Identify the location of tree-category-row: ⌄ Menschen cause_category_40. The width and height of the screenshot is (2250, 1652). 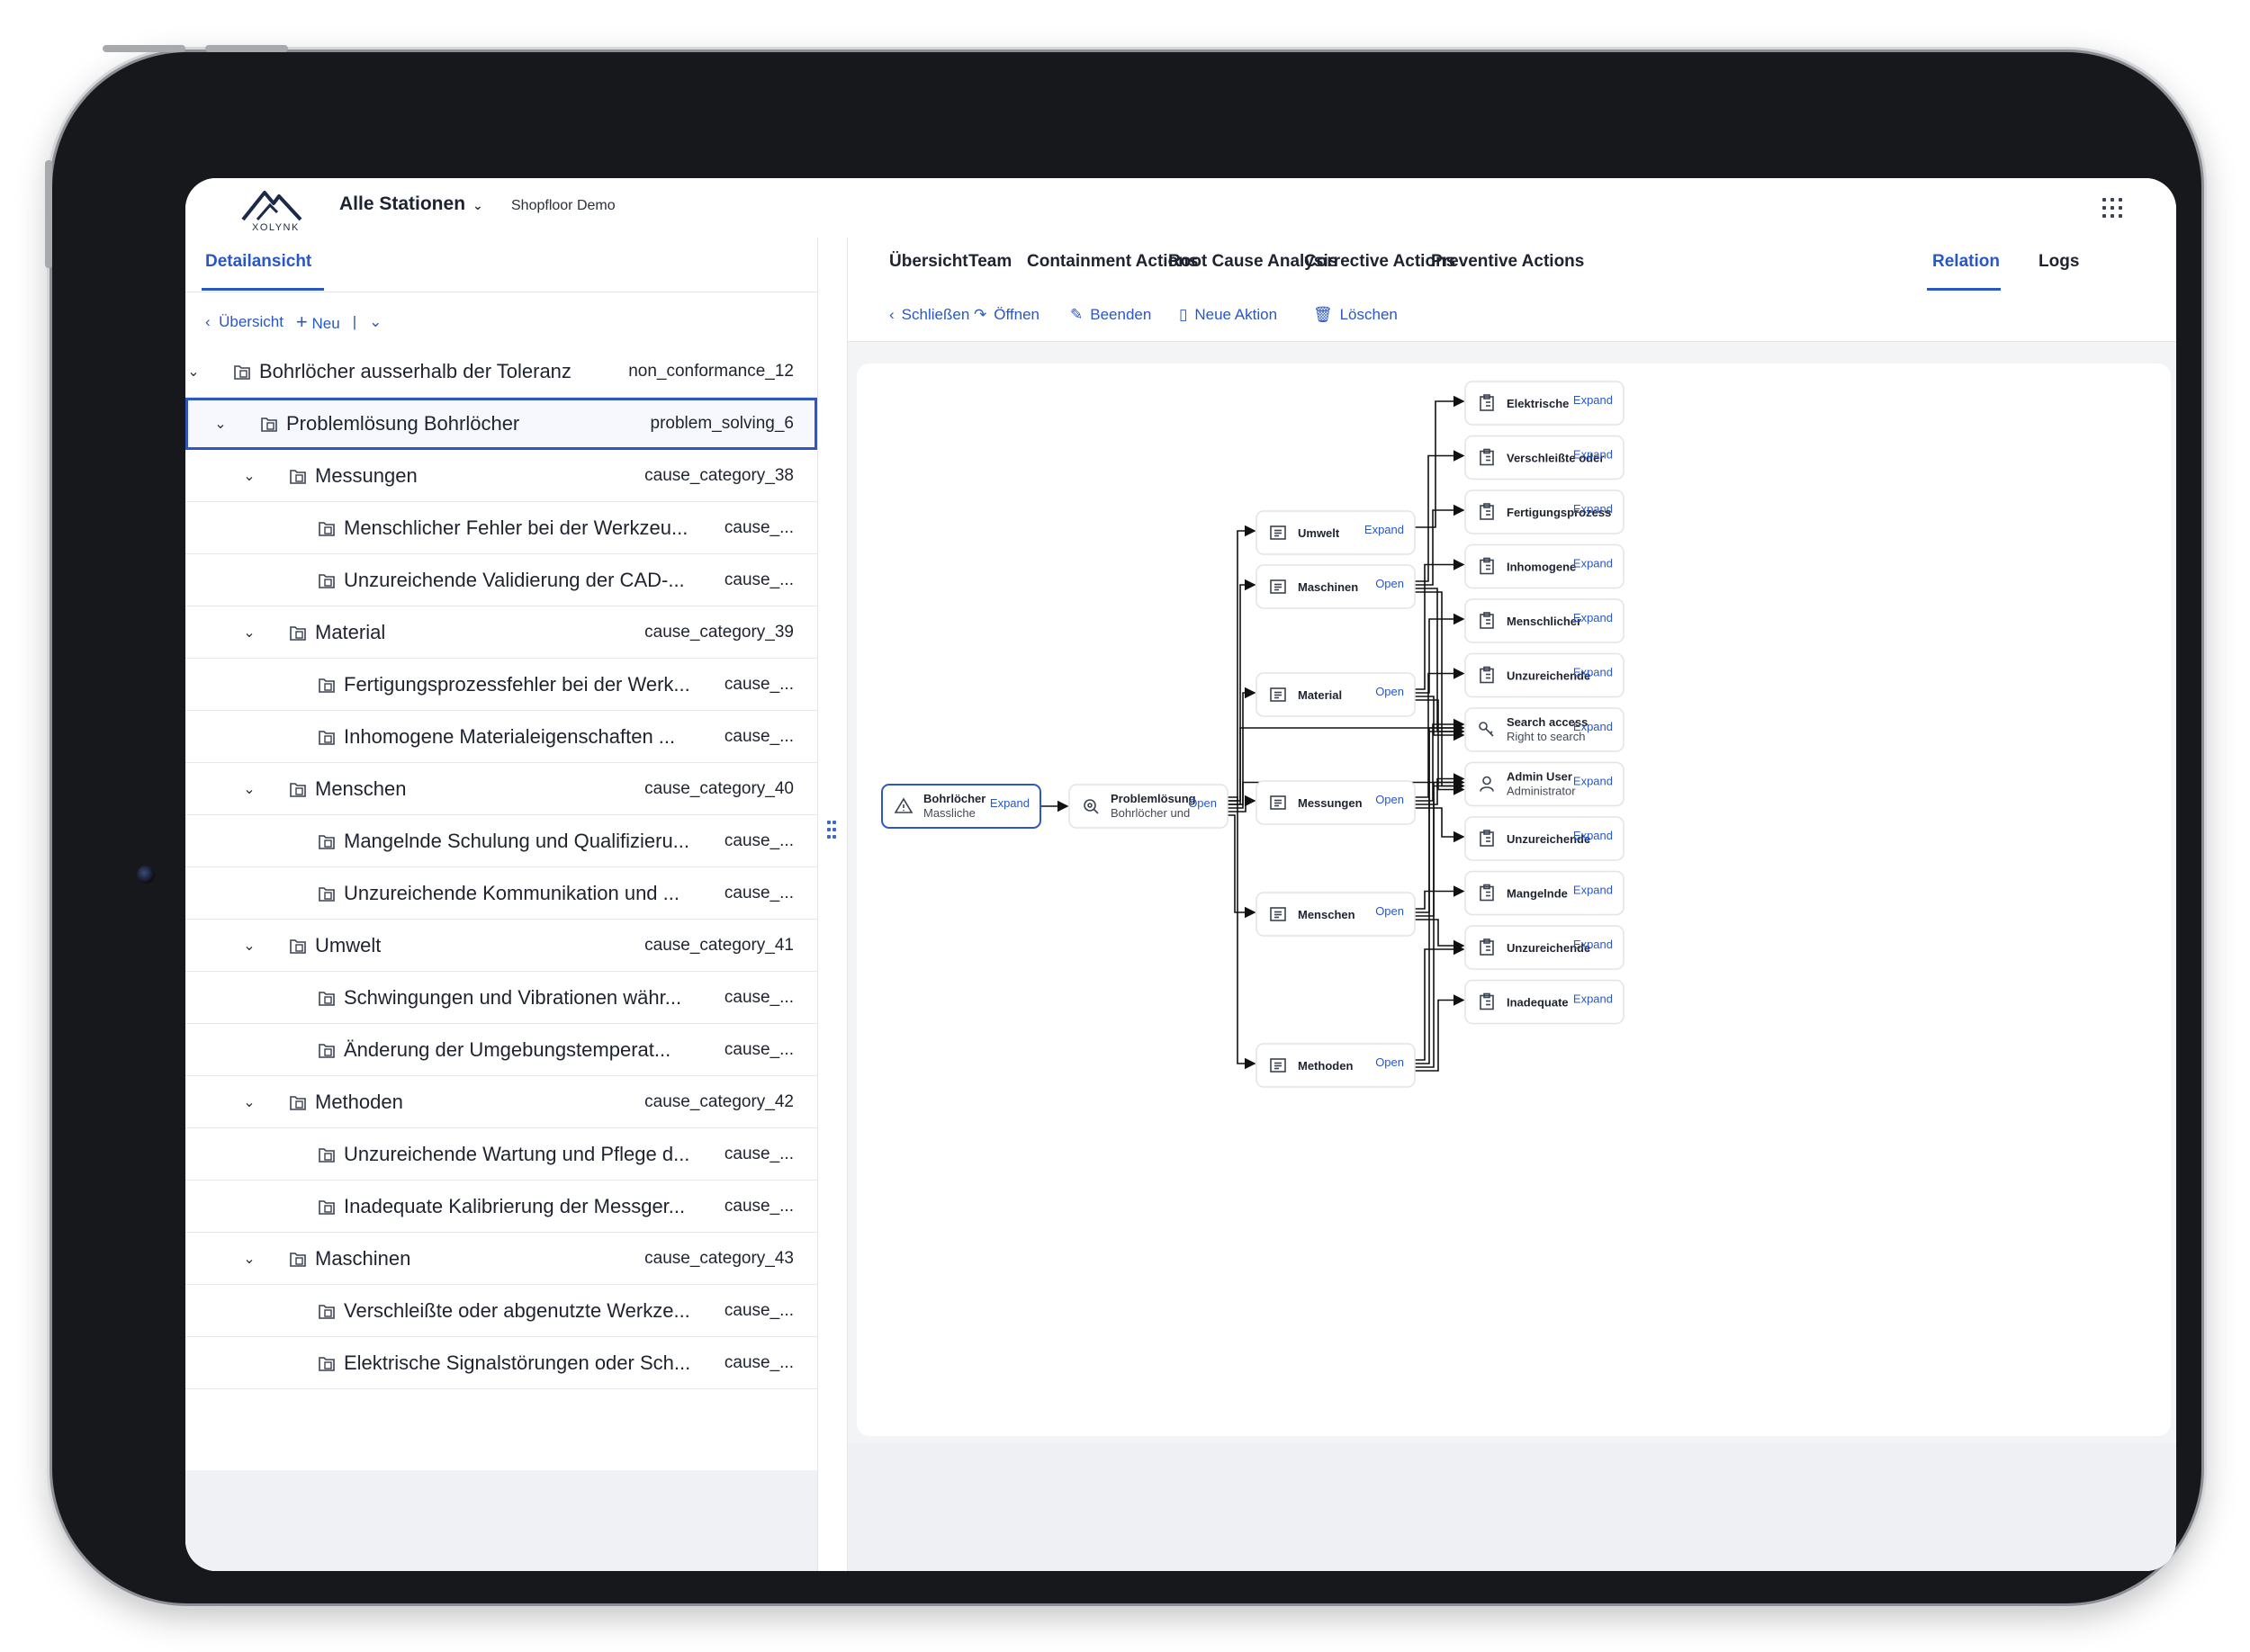
(501, 789).